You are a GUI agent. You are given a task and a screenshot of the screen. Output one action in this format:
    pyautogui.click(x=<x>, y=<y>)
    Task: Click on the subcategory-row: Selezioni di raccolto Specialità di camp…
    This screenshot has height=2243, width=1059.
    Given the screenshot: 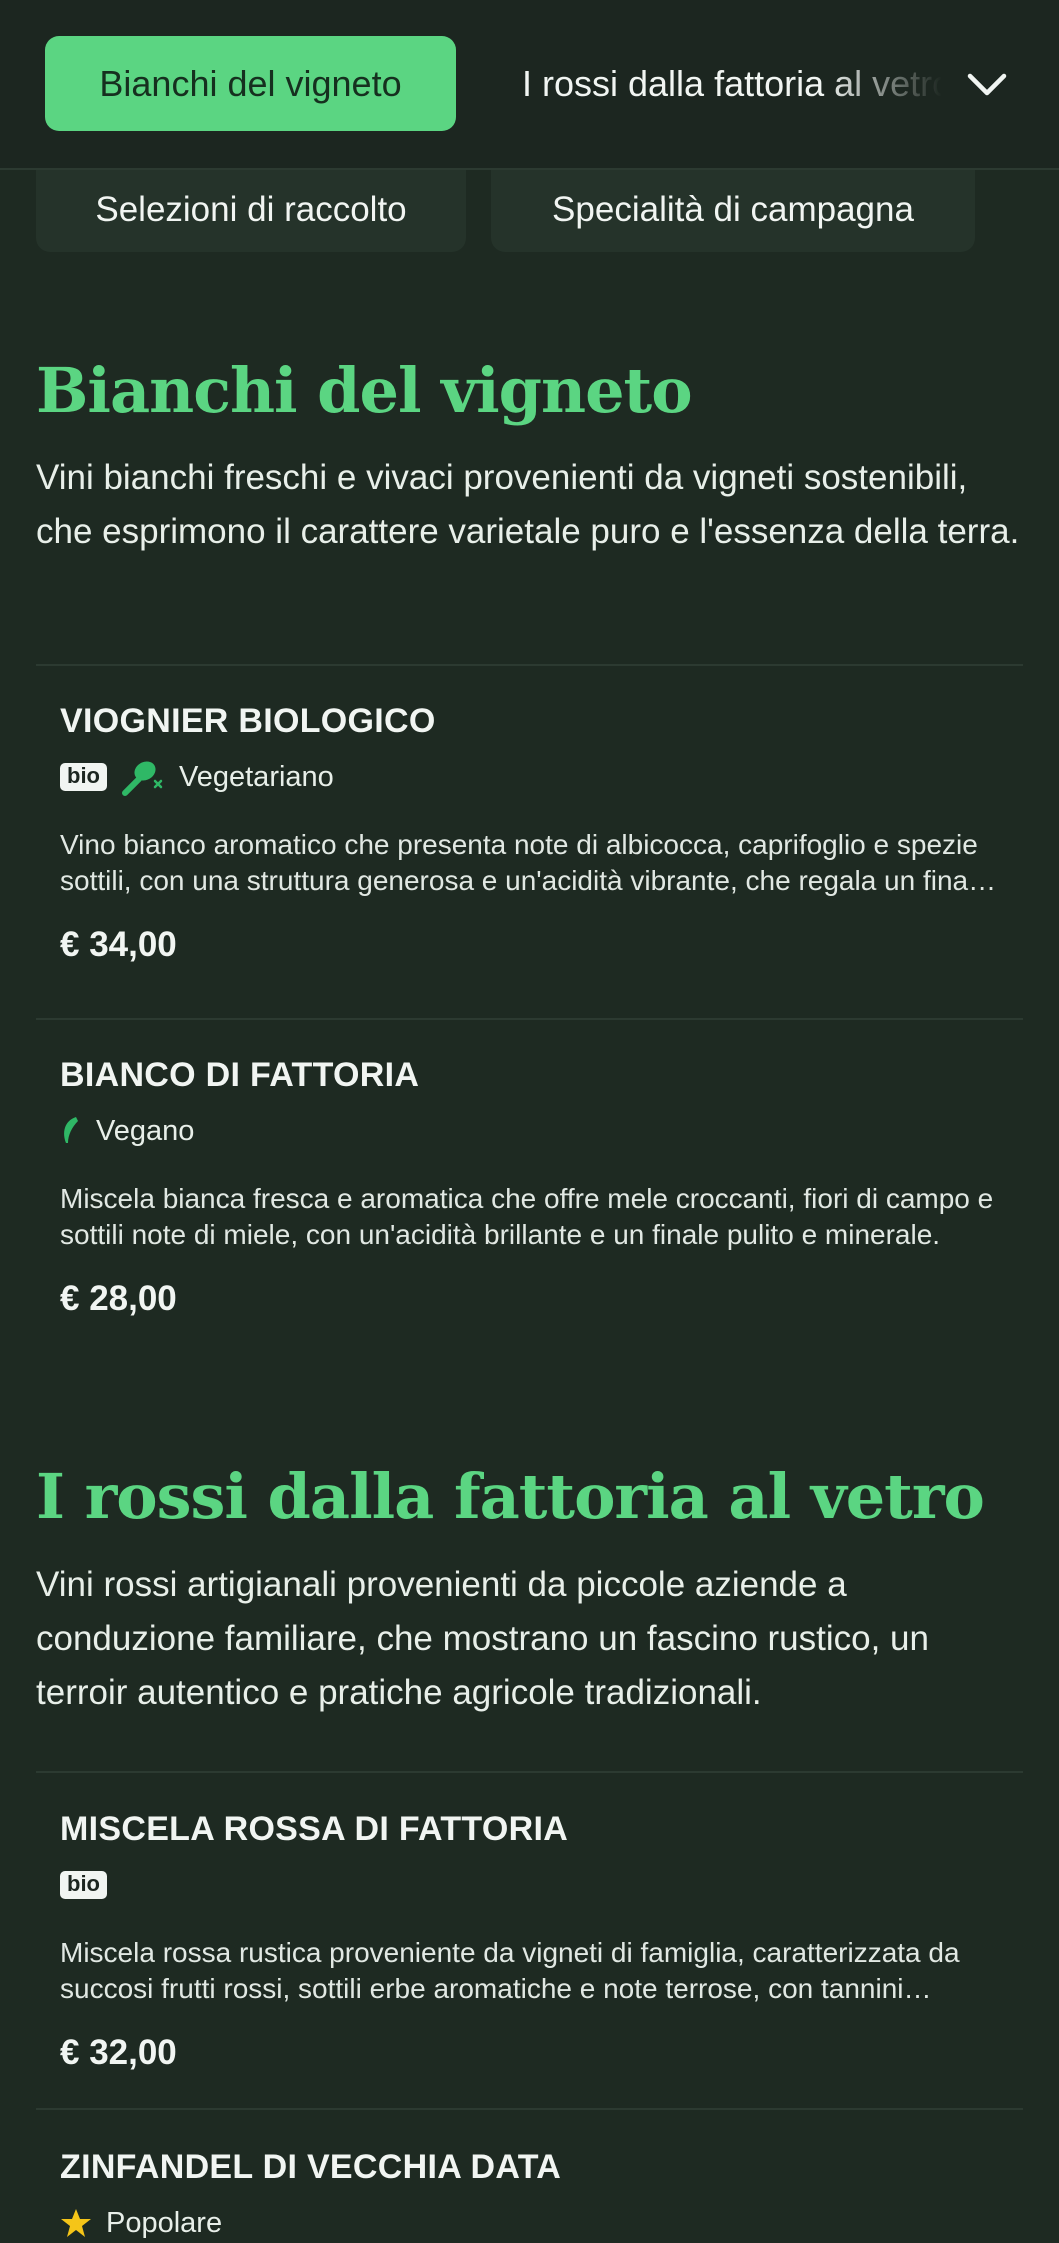 What is the action you would take?
    pyautogui.click(x=529, y=211)
    